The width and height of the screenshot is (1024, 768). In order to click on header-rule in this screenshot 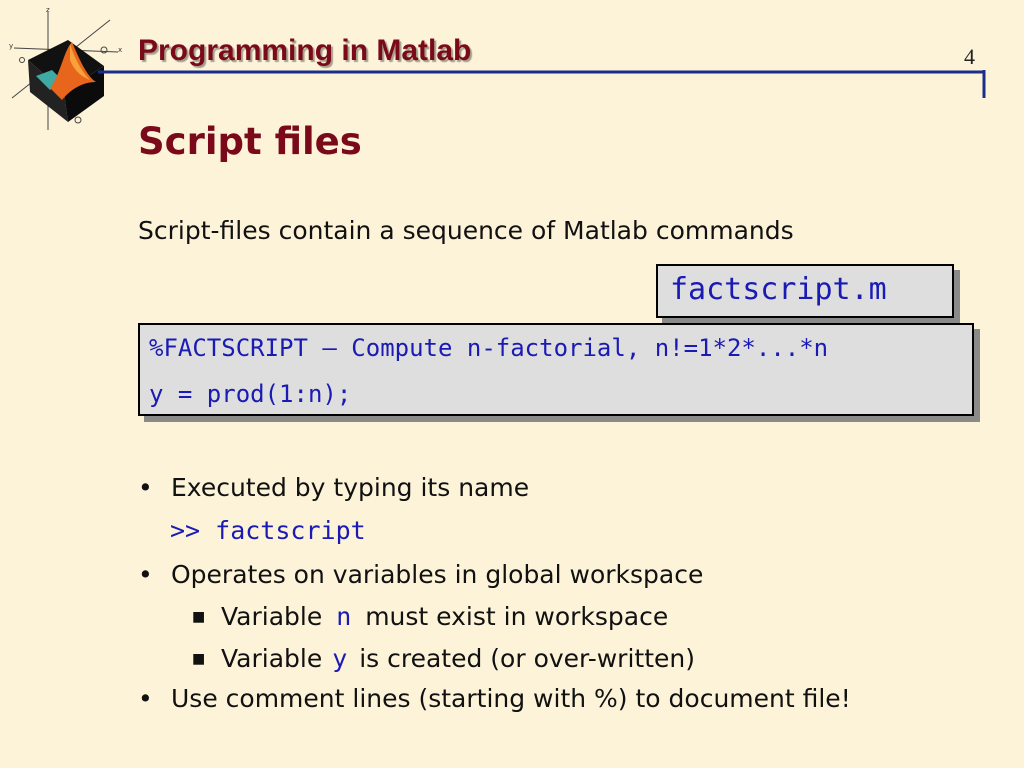, I will do `click(542, 84)`.